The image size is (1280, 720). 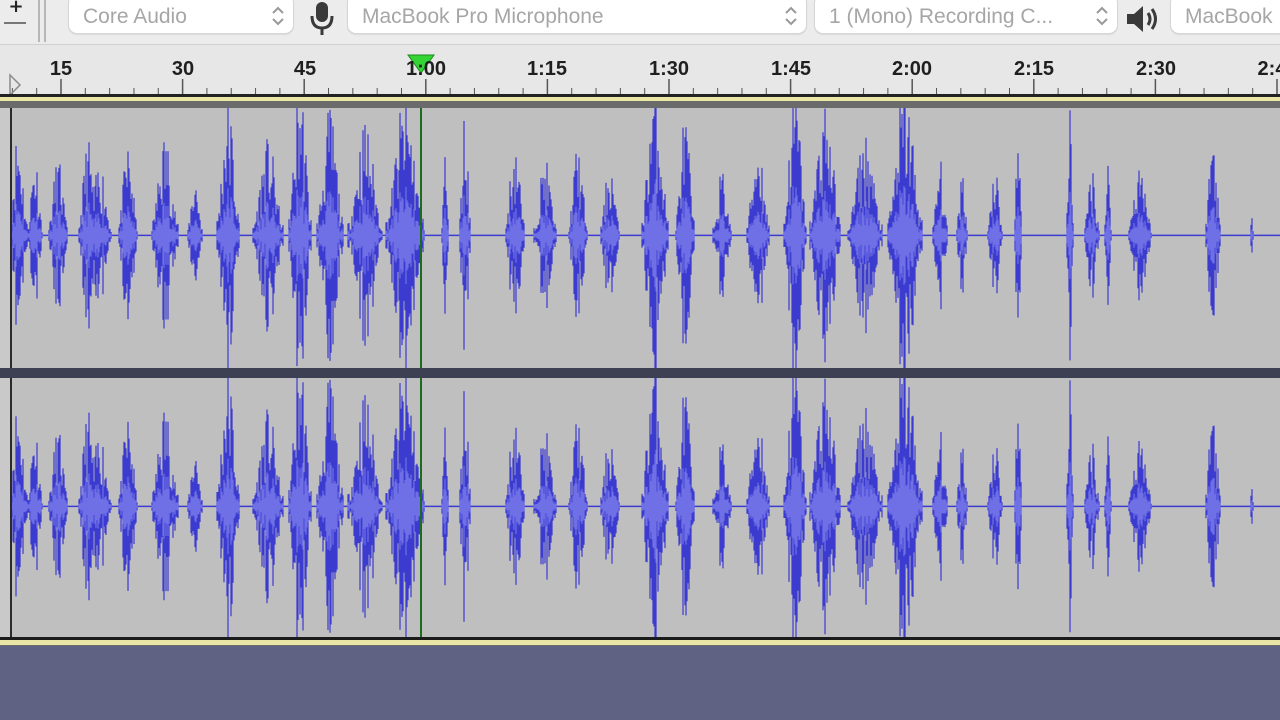 I want to click on audio-host-dropdown: Core Audio, so click(x=181, y=17).